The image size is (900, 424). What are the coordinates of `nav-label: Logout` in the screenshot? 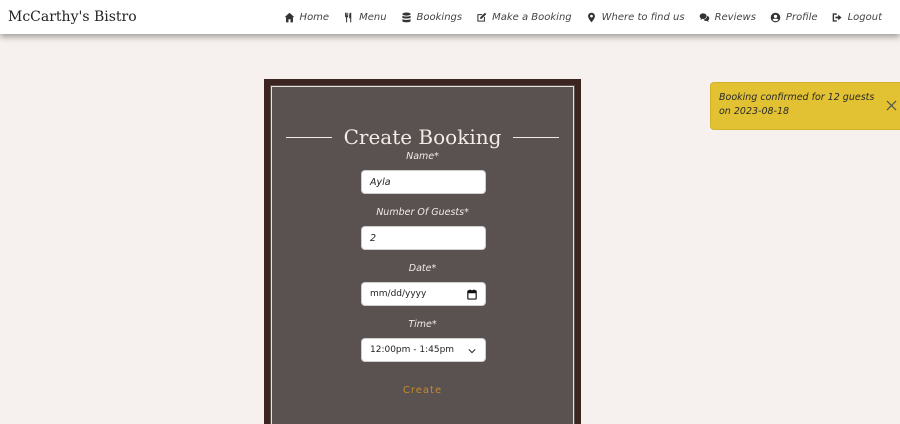 It's located at (864, 17).